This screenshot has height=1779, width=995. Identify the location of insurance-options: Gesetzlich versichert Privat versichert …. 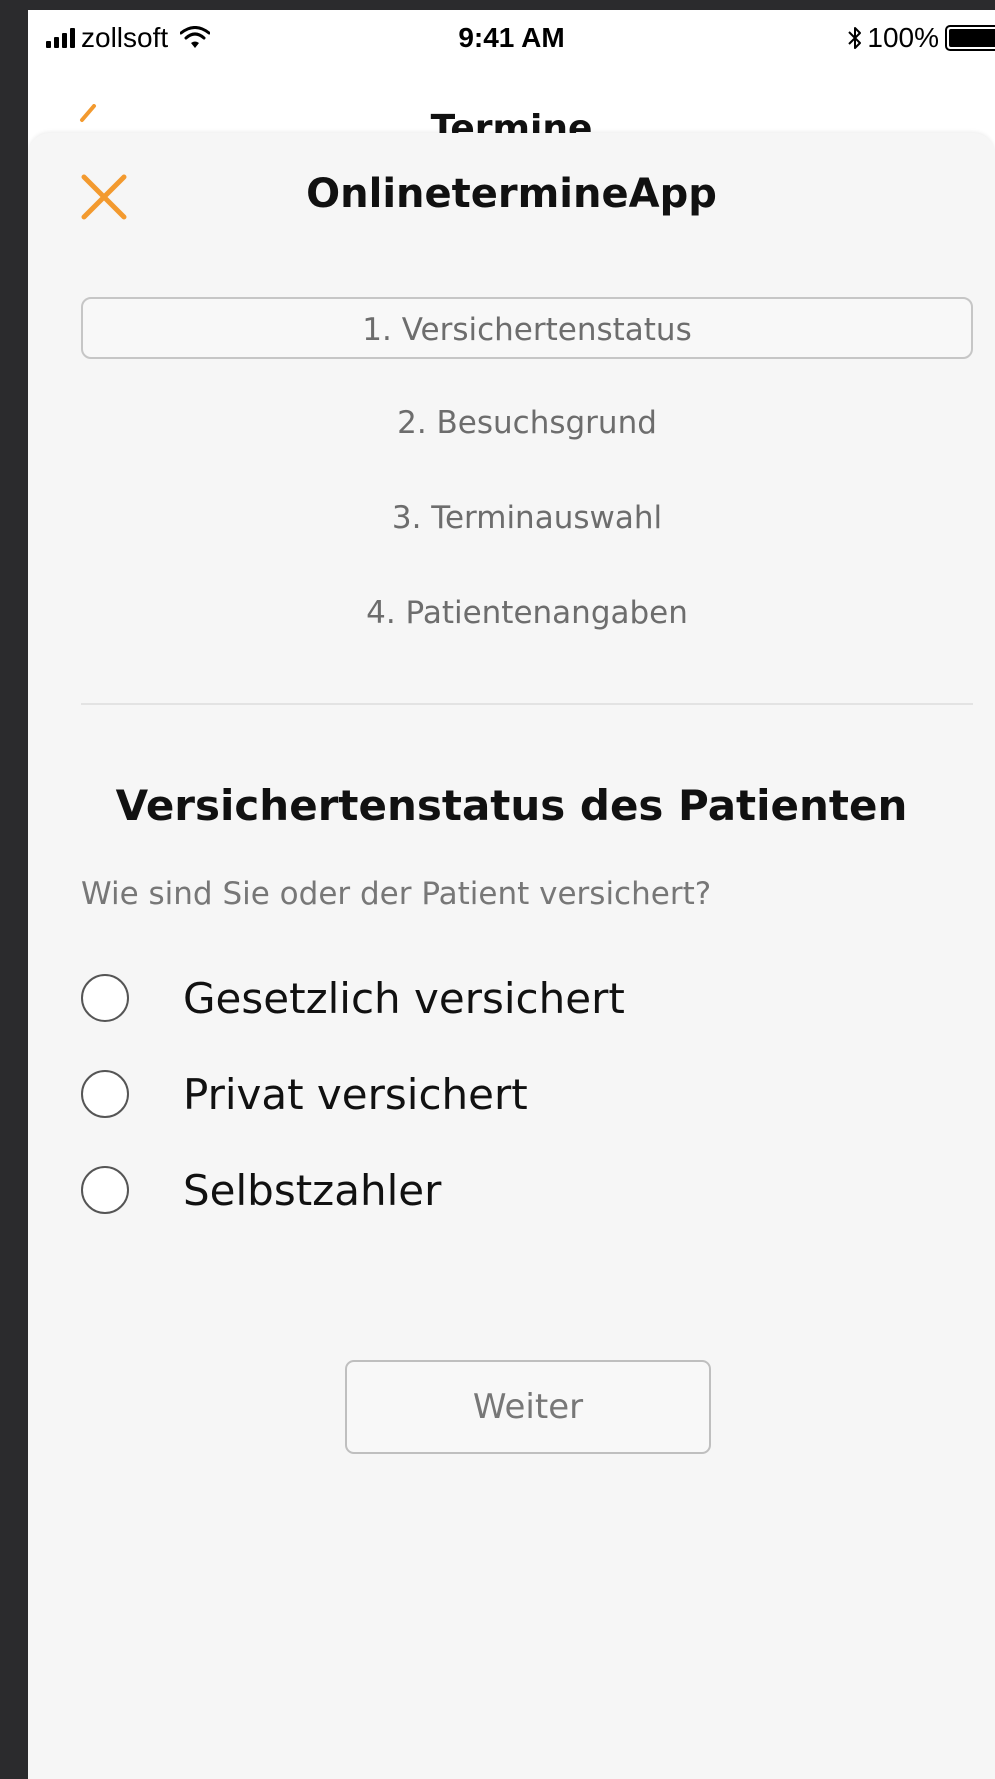
(353, 1107).